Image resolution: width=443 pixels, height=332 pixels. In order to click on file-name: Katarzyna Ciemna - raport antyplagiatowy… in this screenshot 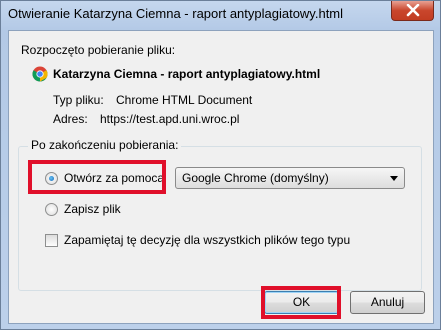, I will do `click(187, 74)`.